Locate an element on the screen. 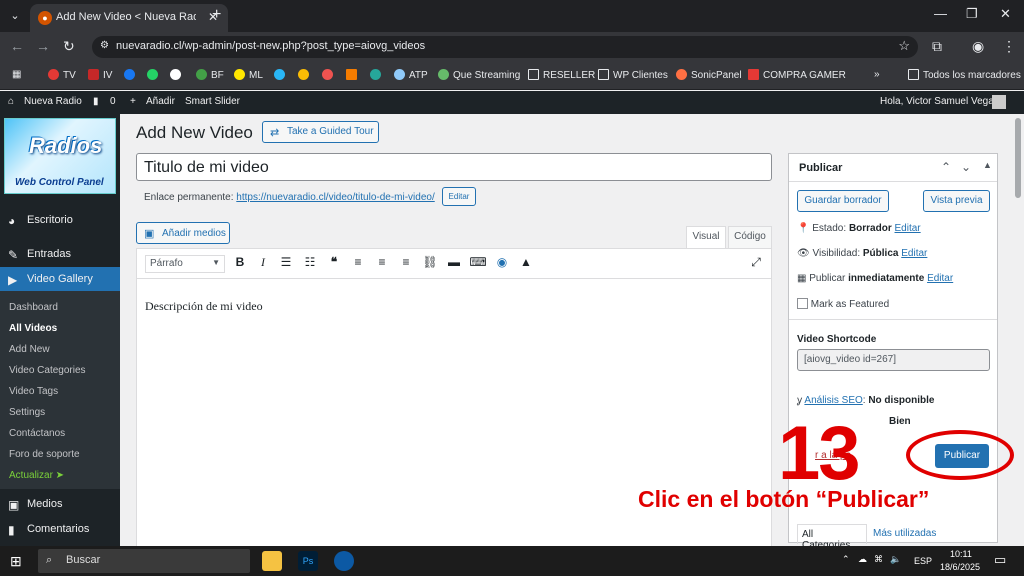 This screenshot has width=1024, height=576. format-select: Párrafo ▼ is located at coordinates (185, 264).